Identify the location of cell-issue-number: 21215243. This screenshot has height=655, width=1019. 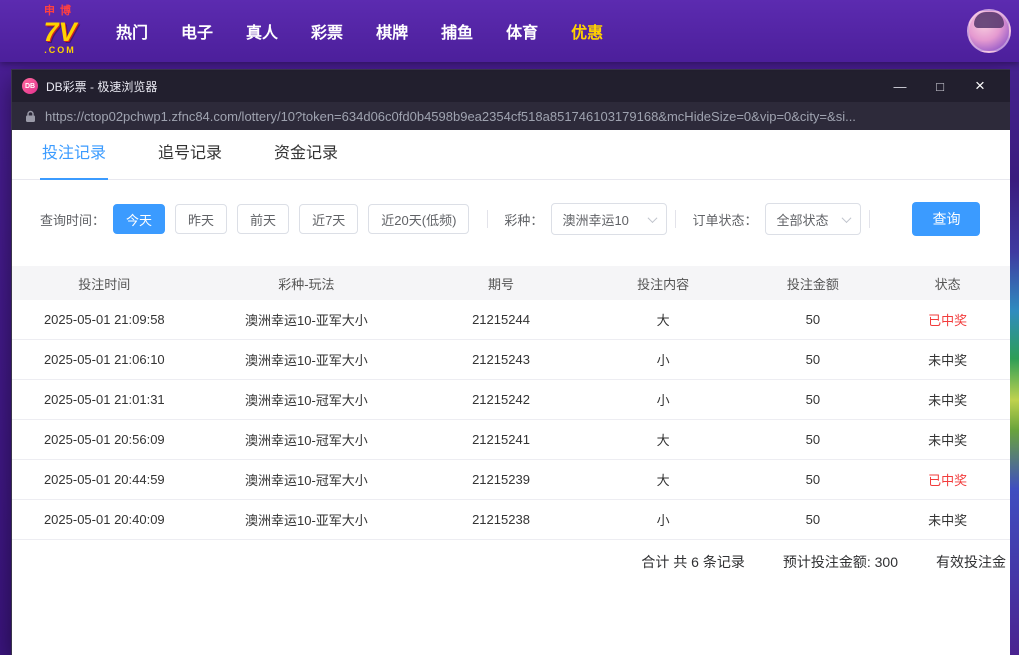
(501, 359).